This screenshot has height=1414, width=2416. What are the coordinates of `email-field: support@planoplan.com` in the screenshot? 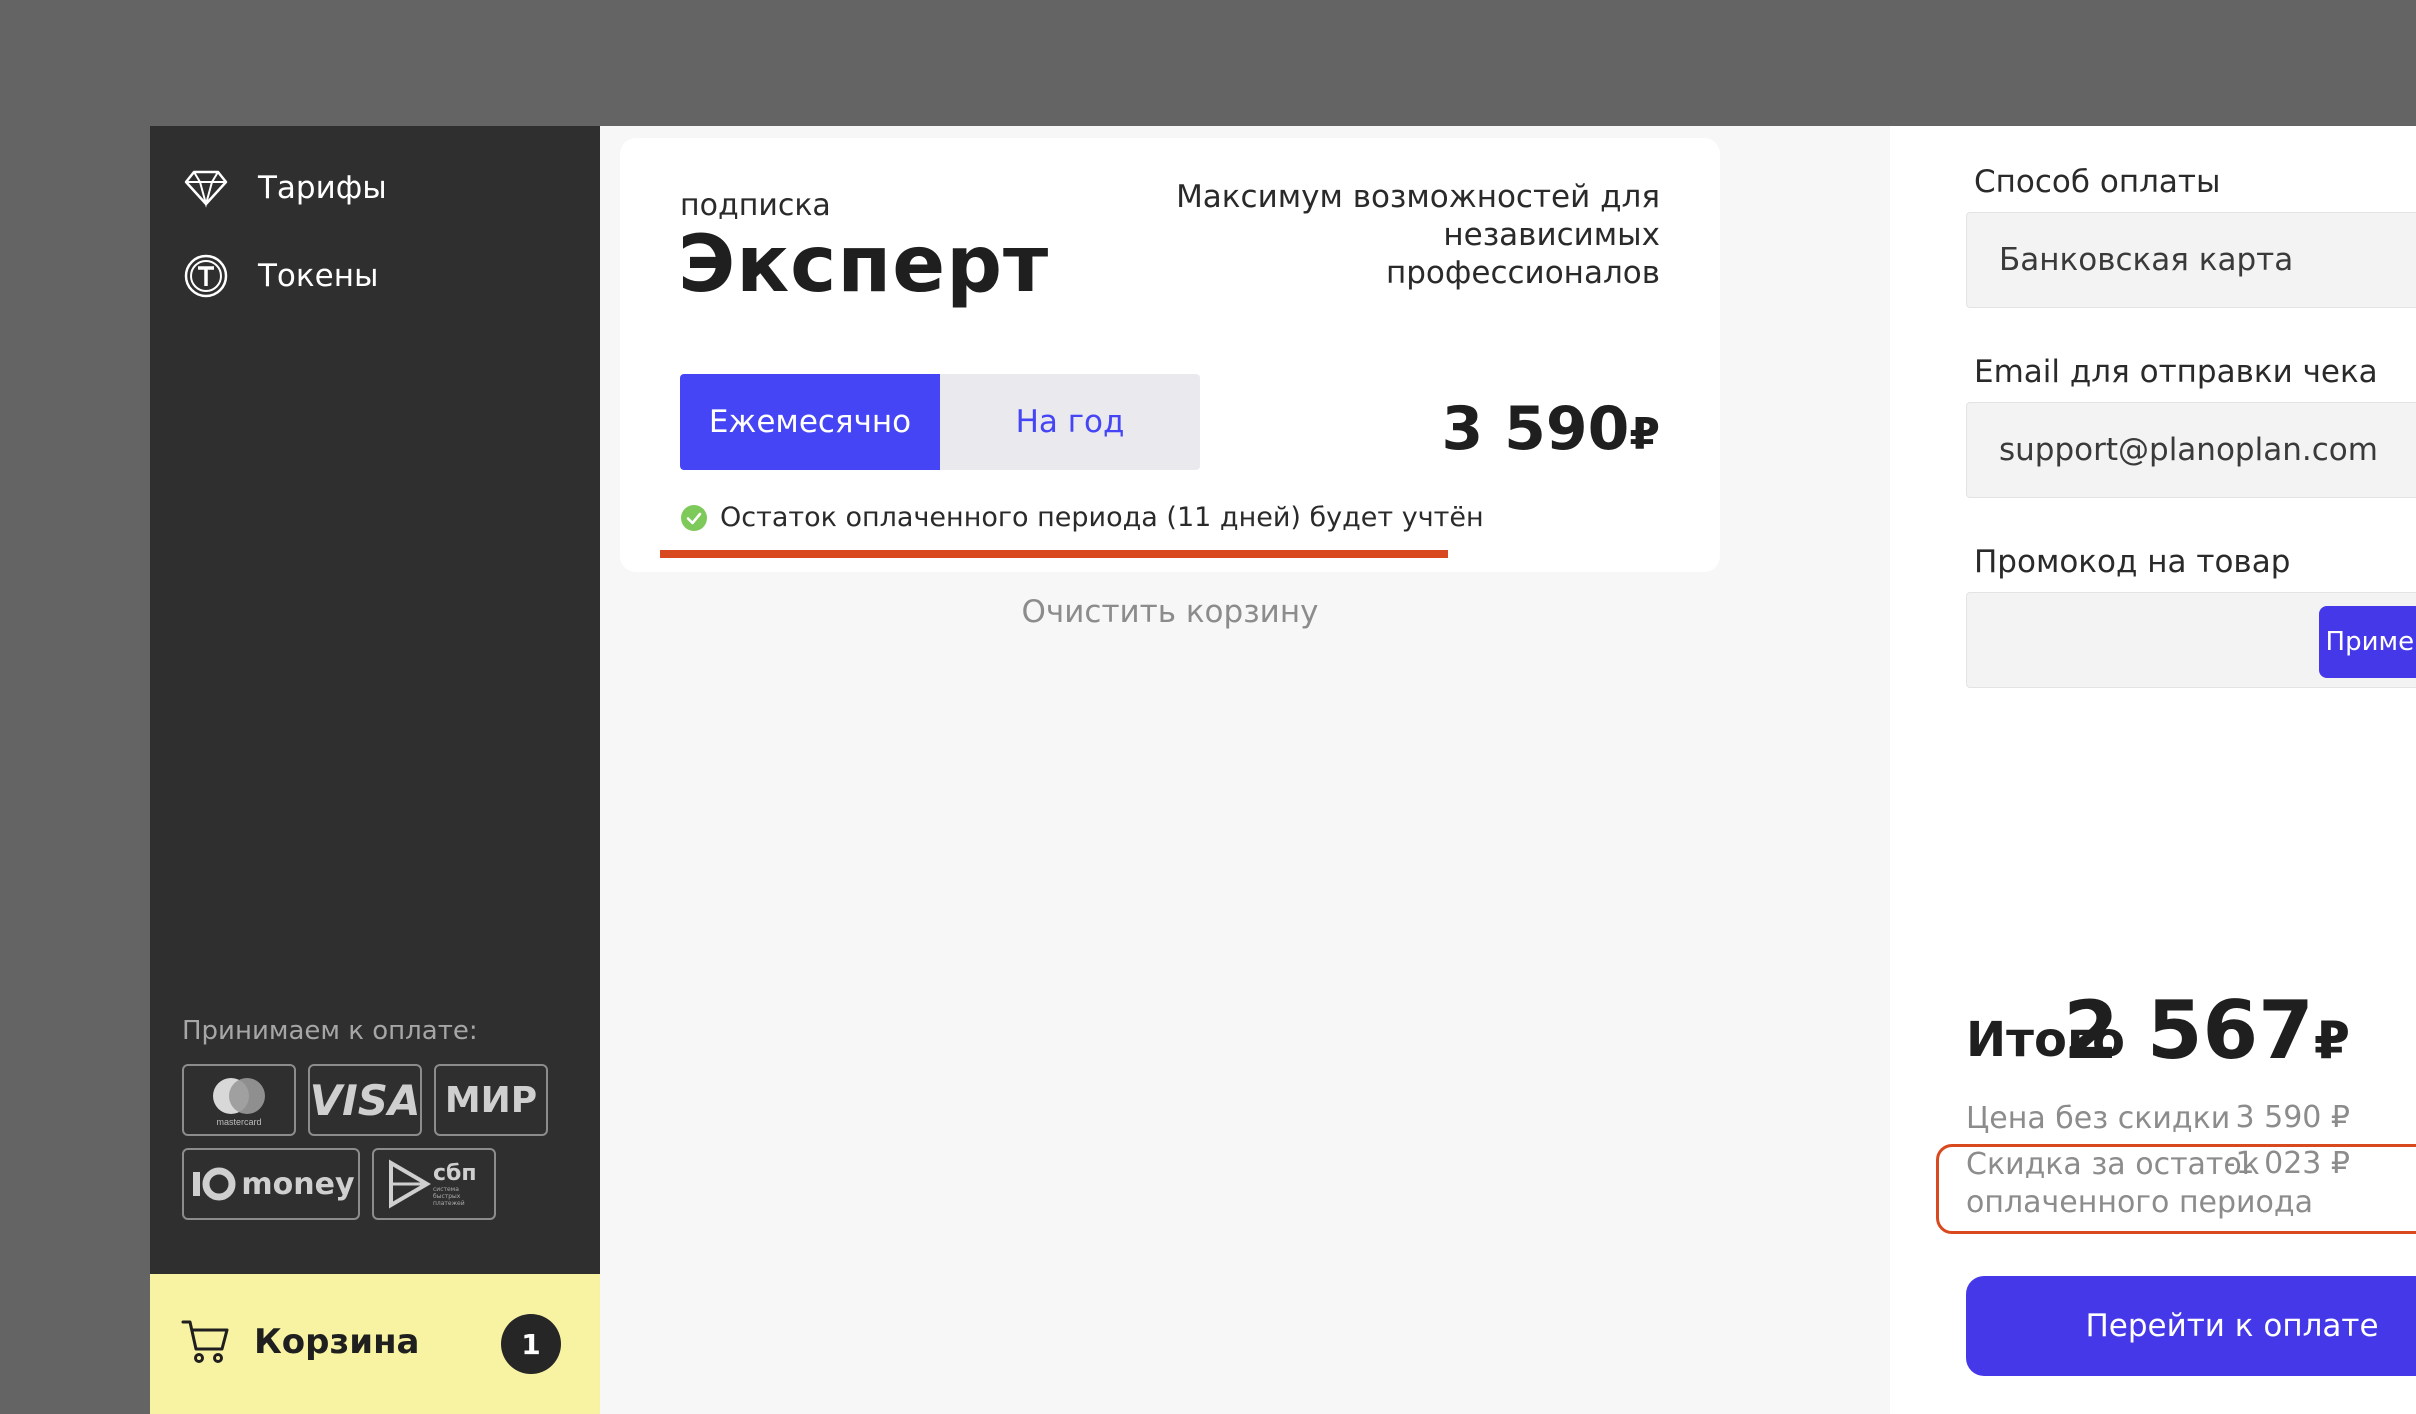 It's located at (2191, 450).